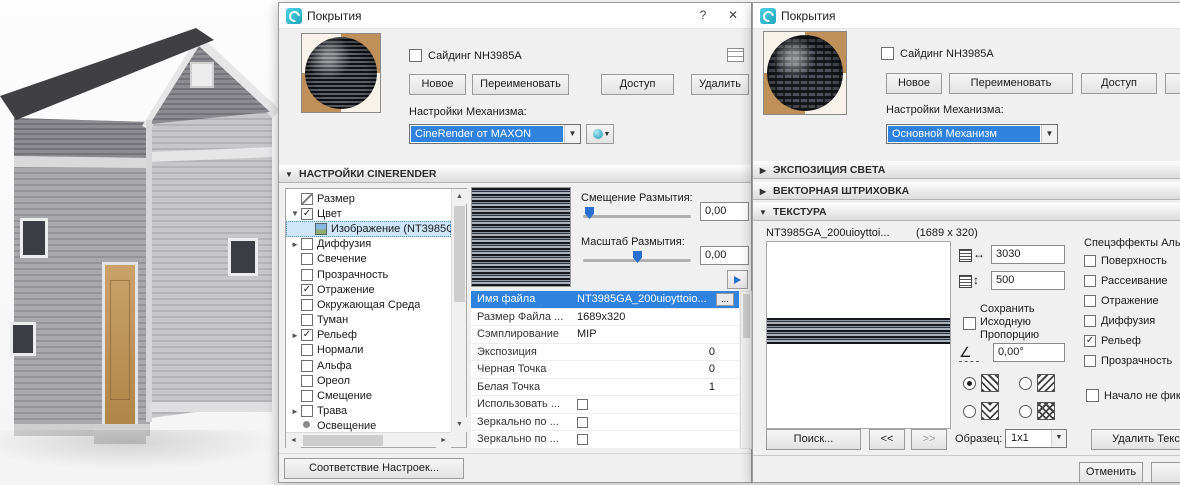 The image size is (1180, 485). I want to click on property-value: MIP, so click(643, 335).